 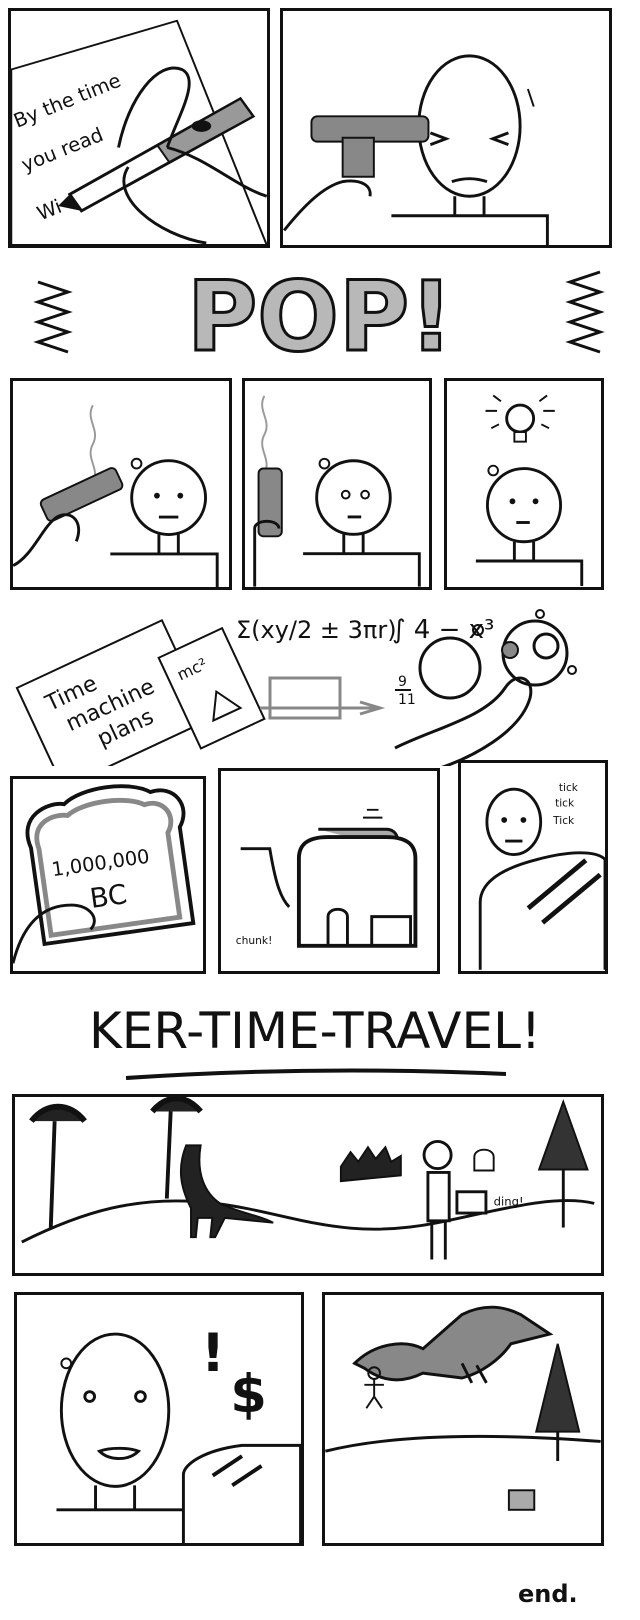 I want to click on panel-toaster: chunk!, so click(x=329, y=871).